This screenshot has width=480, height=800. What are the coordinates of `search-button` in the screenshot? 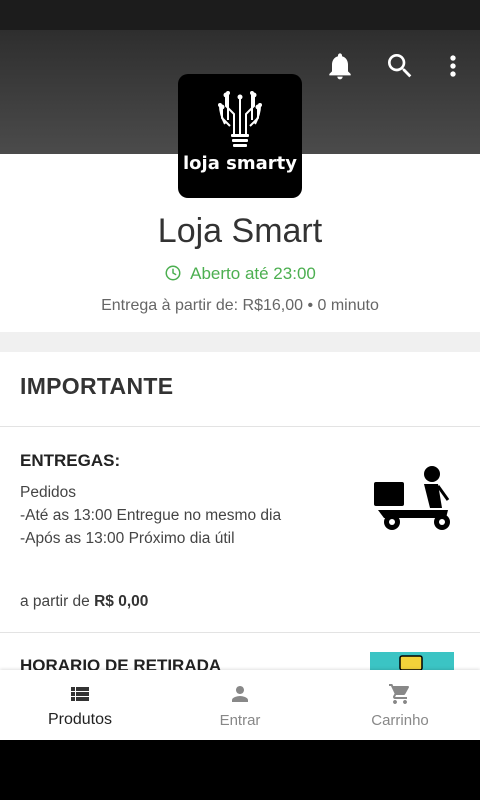 It's located at (400, 66).